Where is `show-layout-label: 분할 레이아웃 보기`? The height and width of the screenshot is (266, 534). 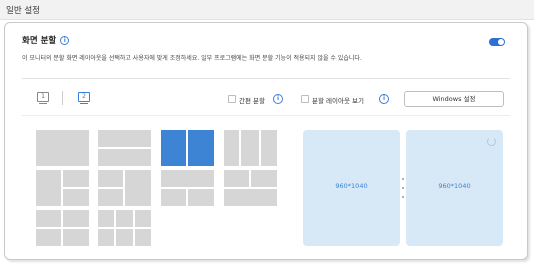
show-layout-label: 분할 레이아웃 보기 is located at coordinates (338, 101).